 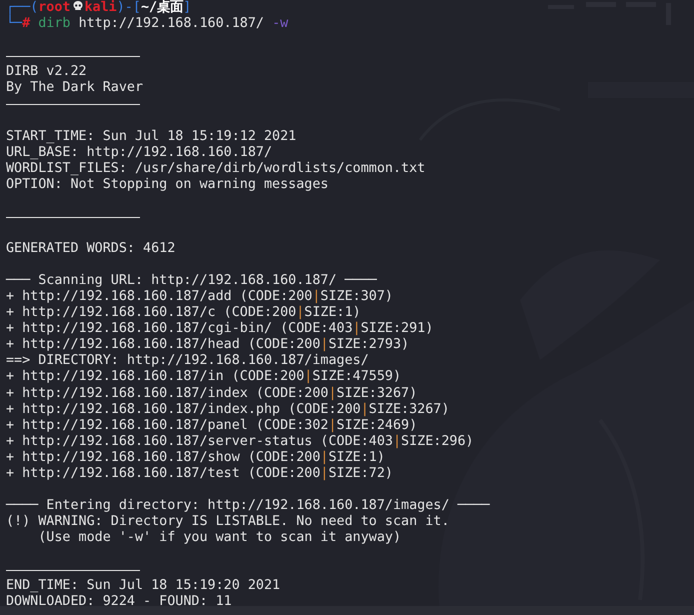 What do you see at coordinates (228, 409) in the screenshot?
I see `output-line: + http://192.168.160.187/index.php (CODE:200|SIZE:3267)` at bounding box center [228, 409].